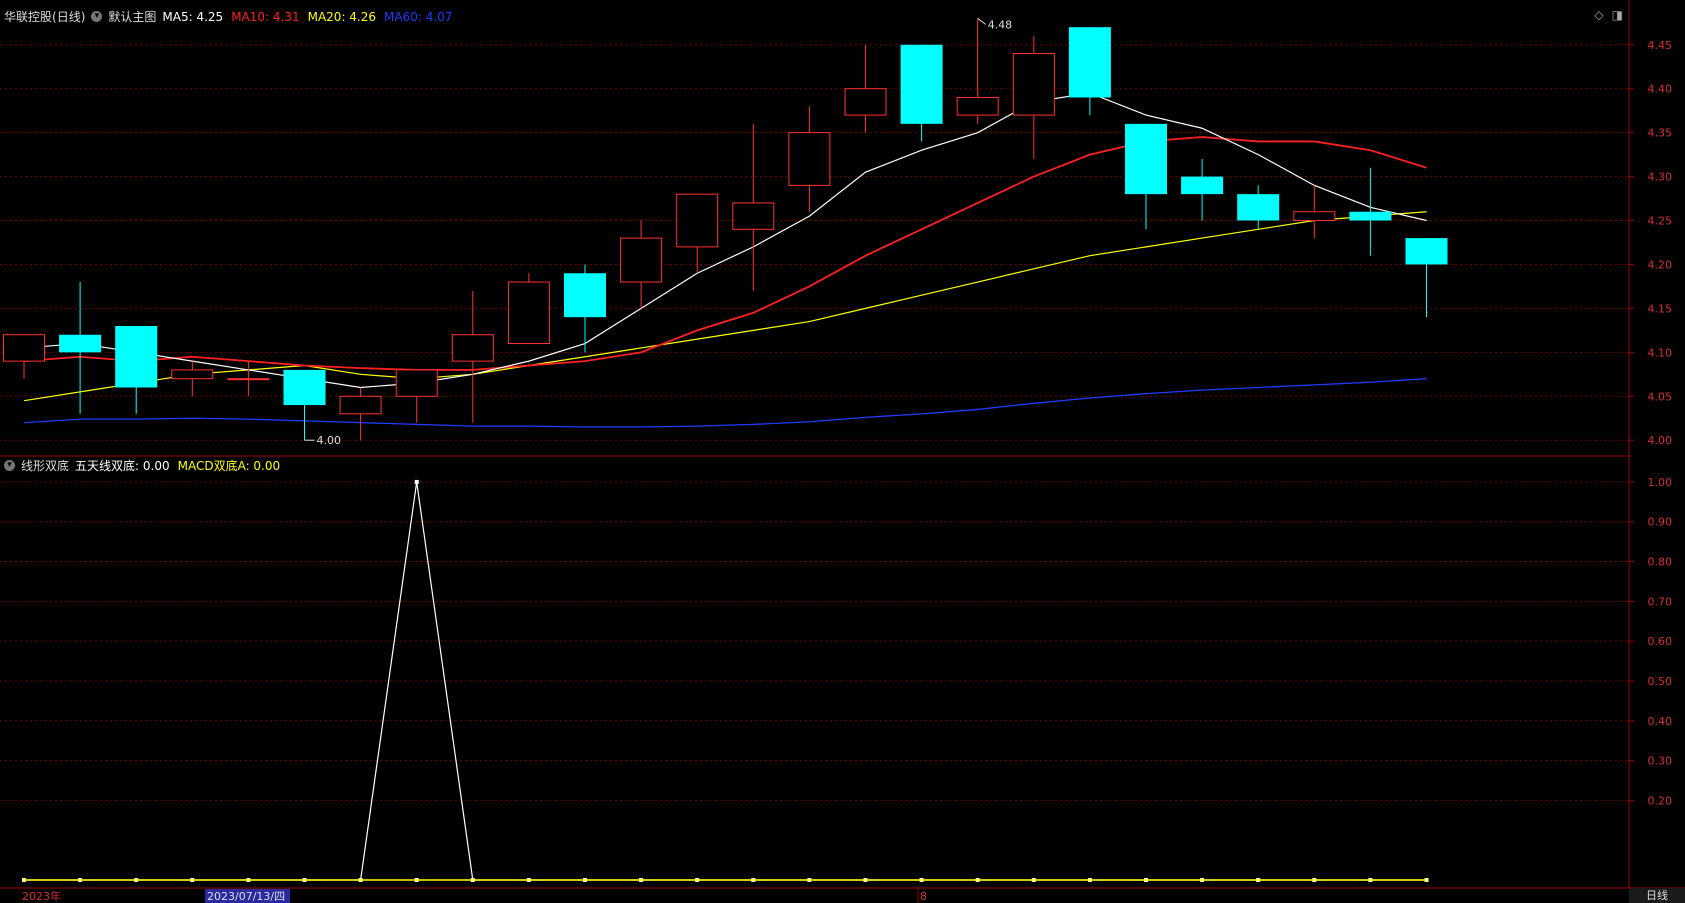 Image resolution: width=1685 pixels, height=903 pixels. What do you see at coordinates (342, 16) in the screenshot?
I see `ma-legend-item: MA20: 4.26` at bounding box center [342, 16].